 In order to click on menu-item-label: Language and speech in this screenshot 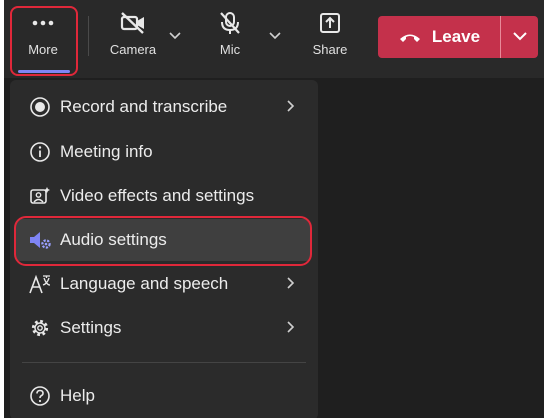, I will do `click(144, 283)`.